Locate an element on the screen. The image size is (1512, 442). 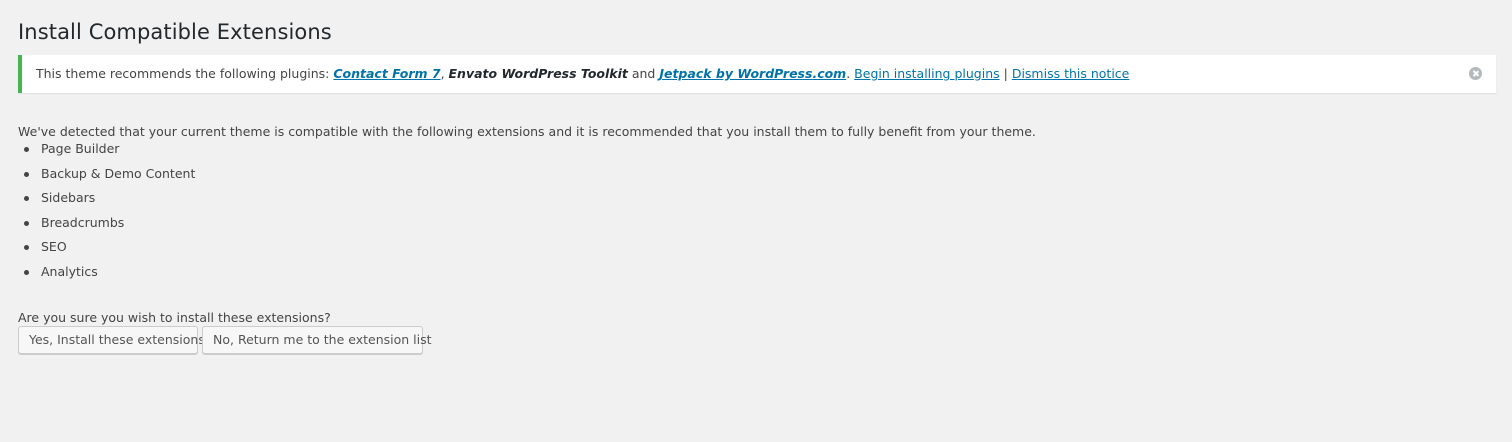
plugin-link-contact-form-7: Contact Form 7 is located at coordinates (386, 73).